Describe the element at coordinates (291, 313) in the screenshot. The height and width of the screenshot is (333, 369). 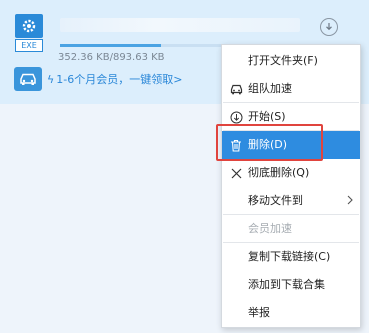
I see `menu-item-report: 举报` at that location.